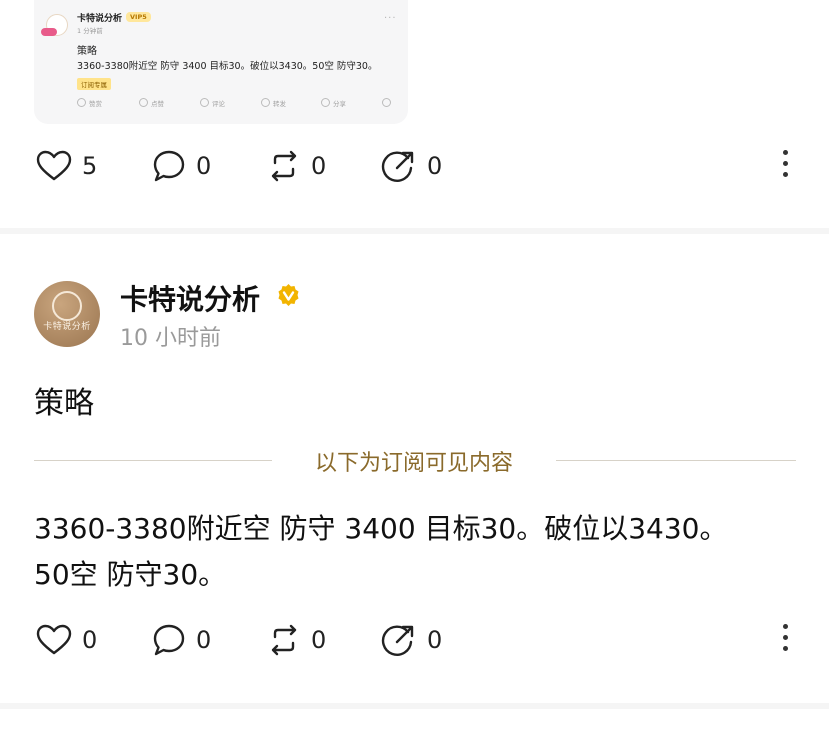  I want to click on preview-title: 策略, so click(87, 51).